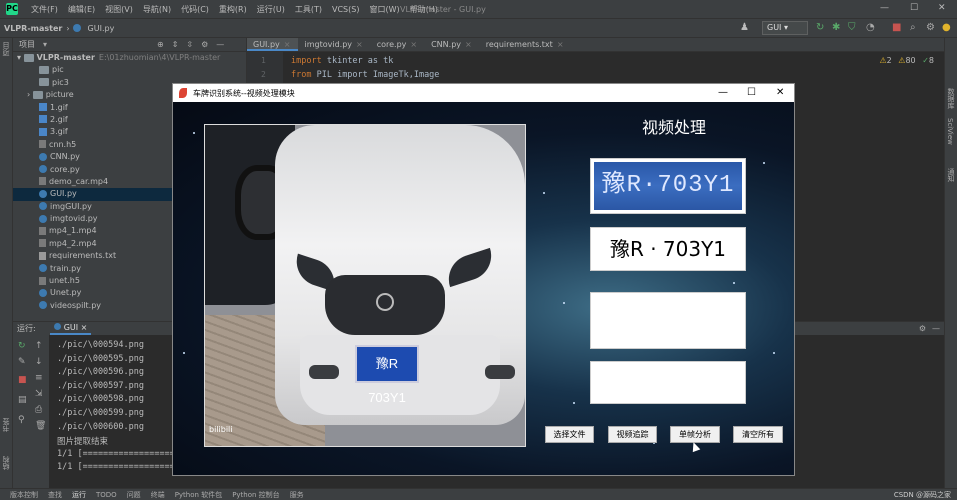 The height and width of the screenshot is (500, 957). I want to click on menu-view: 视图(V), so click(119, 9).